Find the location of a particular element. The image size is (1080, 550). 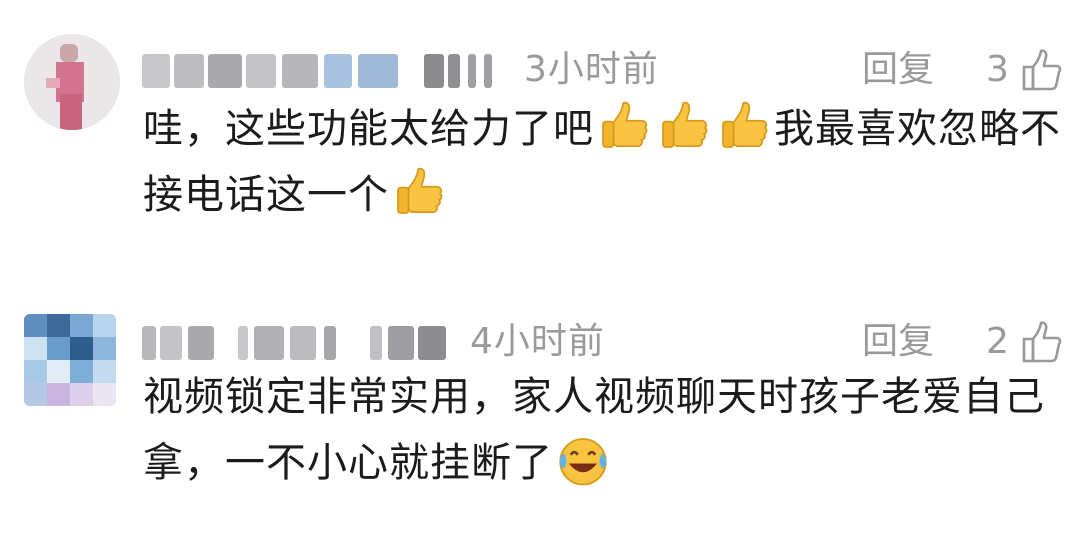

comment-time: 3小时前 is located at coordinates (591, 69).